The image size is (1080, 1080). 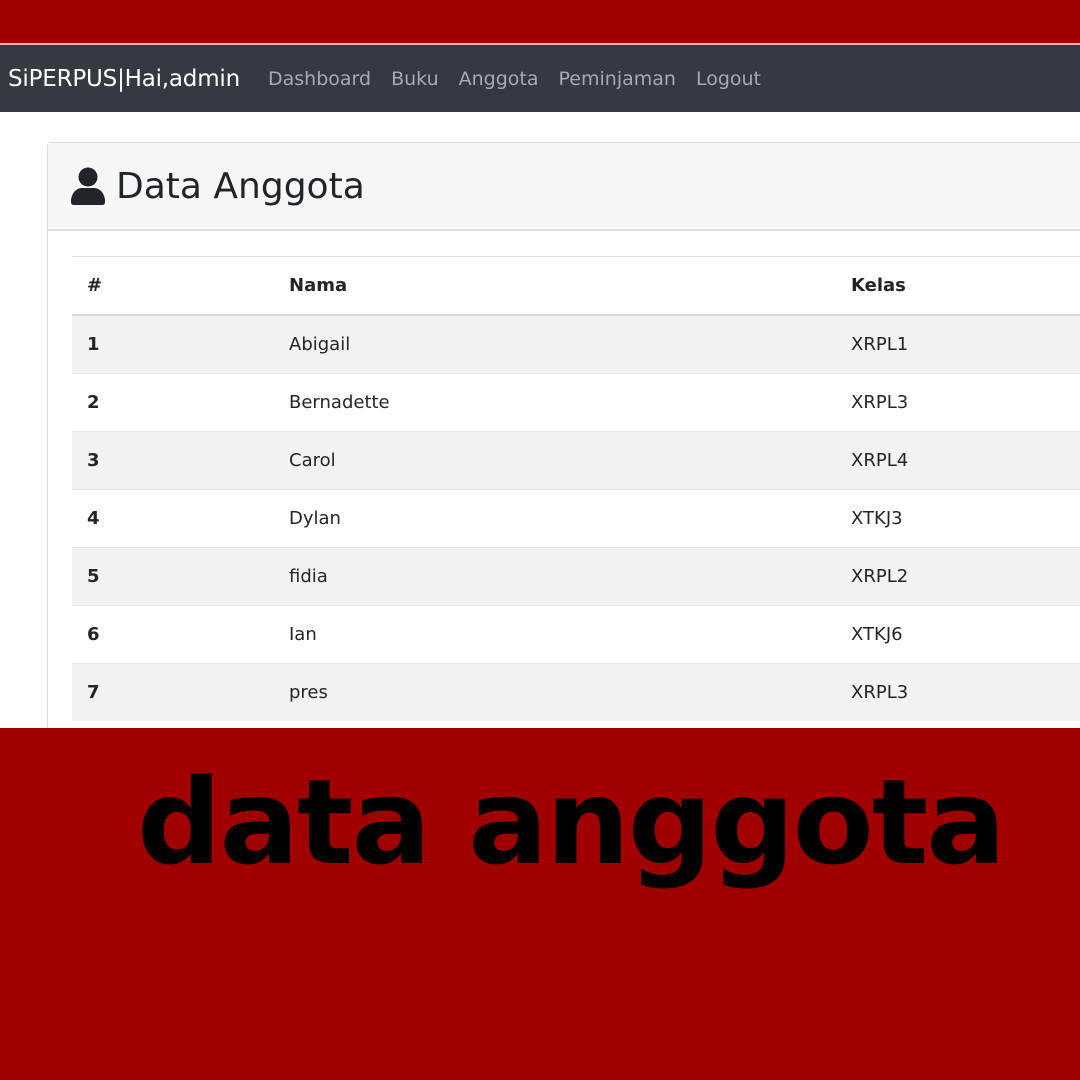 I want to click on nav-link-buku: Buku, so click(x=415, y=79).